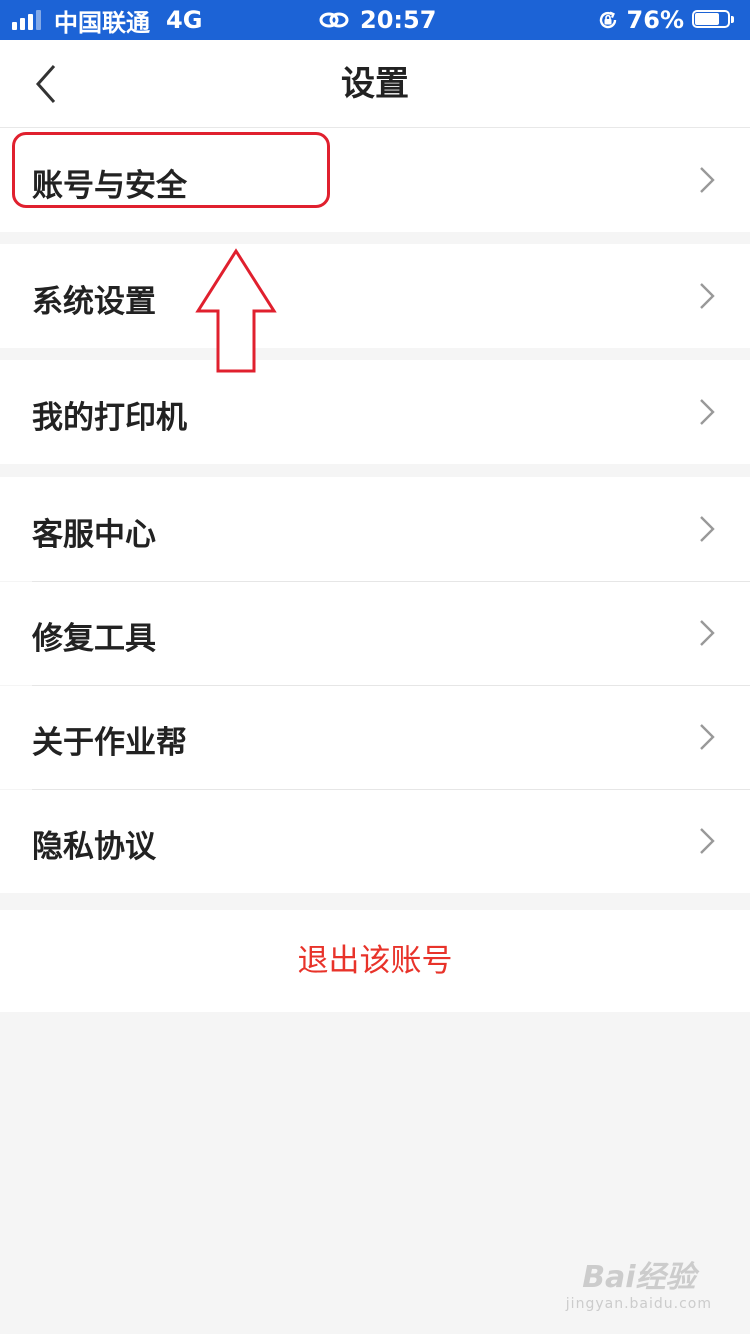  What do you see at coordinates (375, 841) in the screenshot?
I see `menu-item-privacy: 隐私协议` at bounding box center [375, 841].